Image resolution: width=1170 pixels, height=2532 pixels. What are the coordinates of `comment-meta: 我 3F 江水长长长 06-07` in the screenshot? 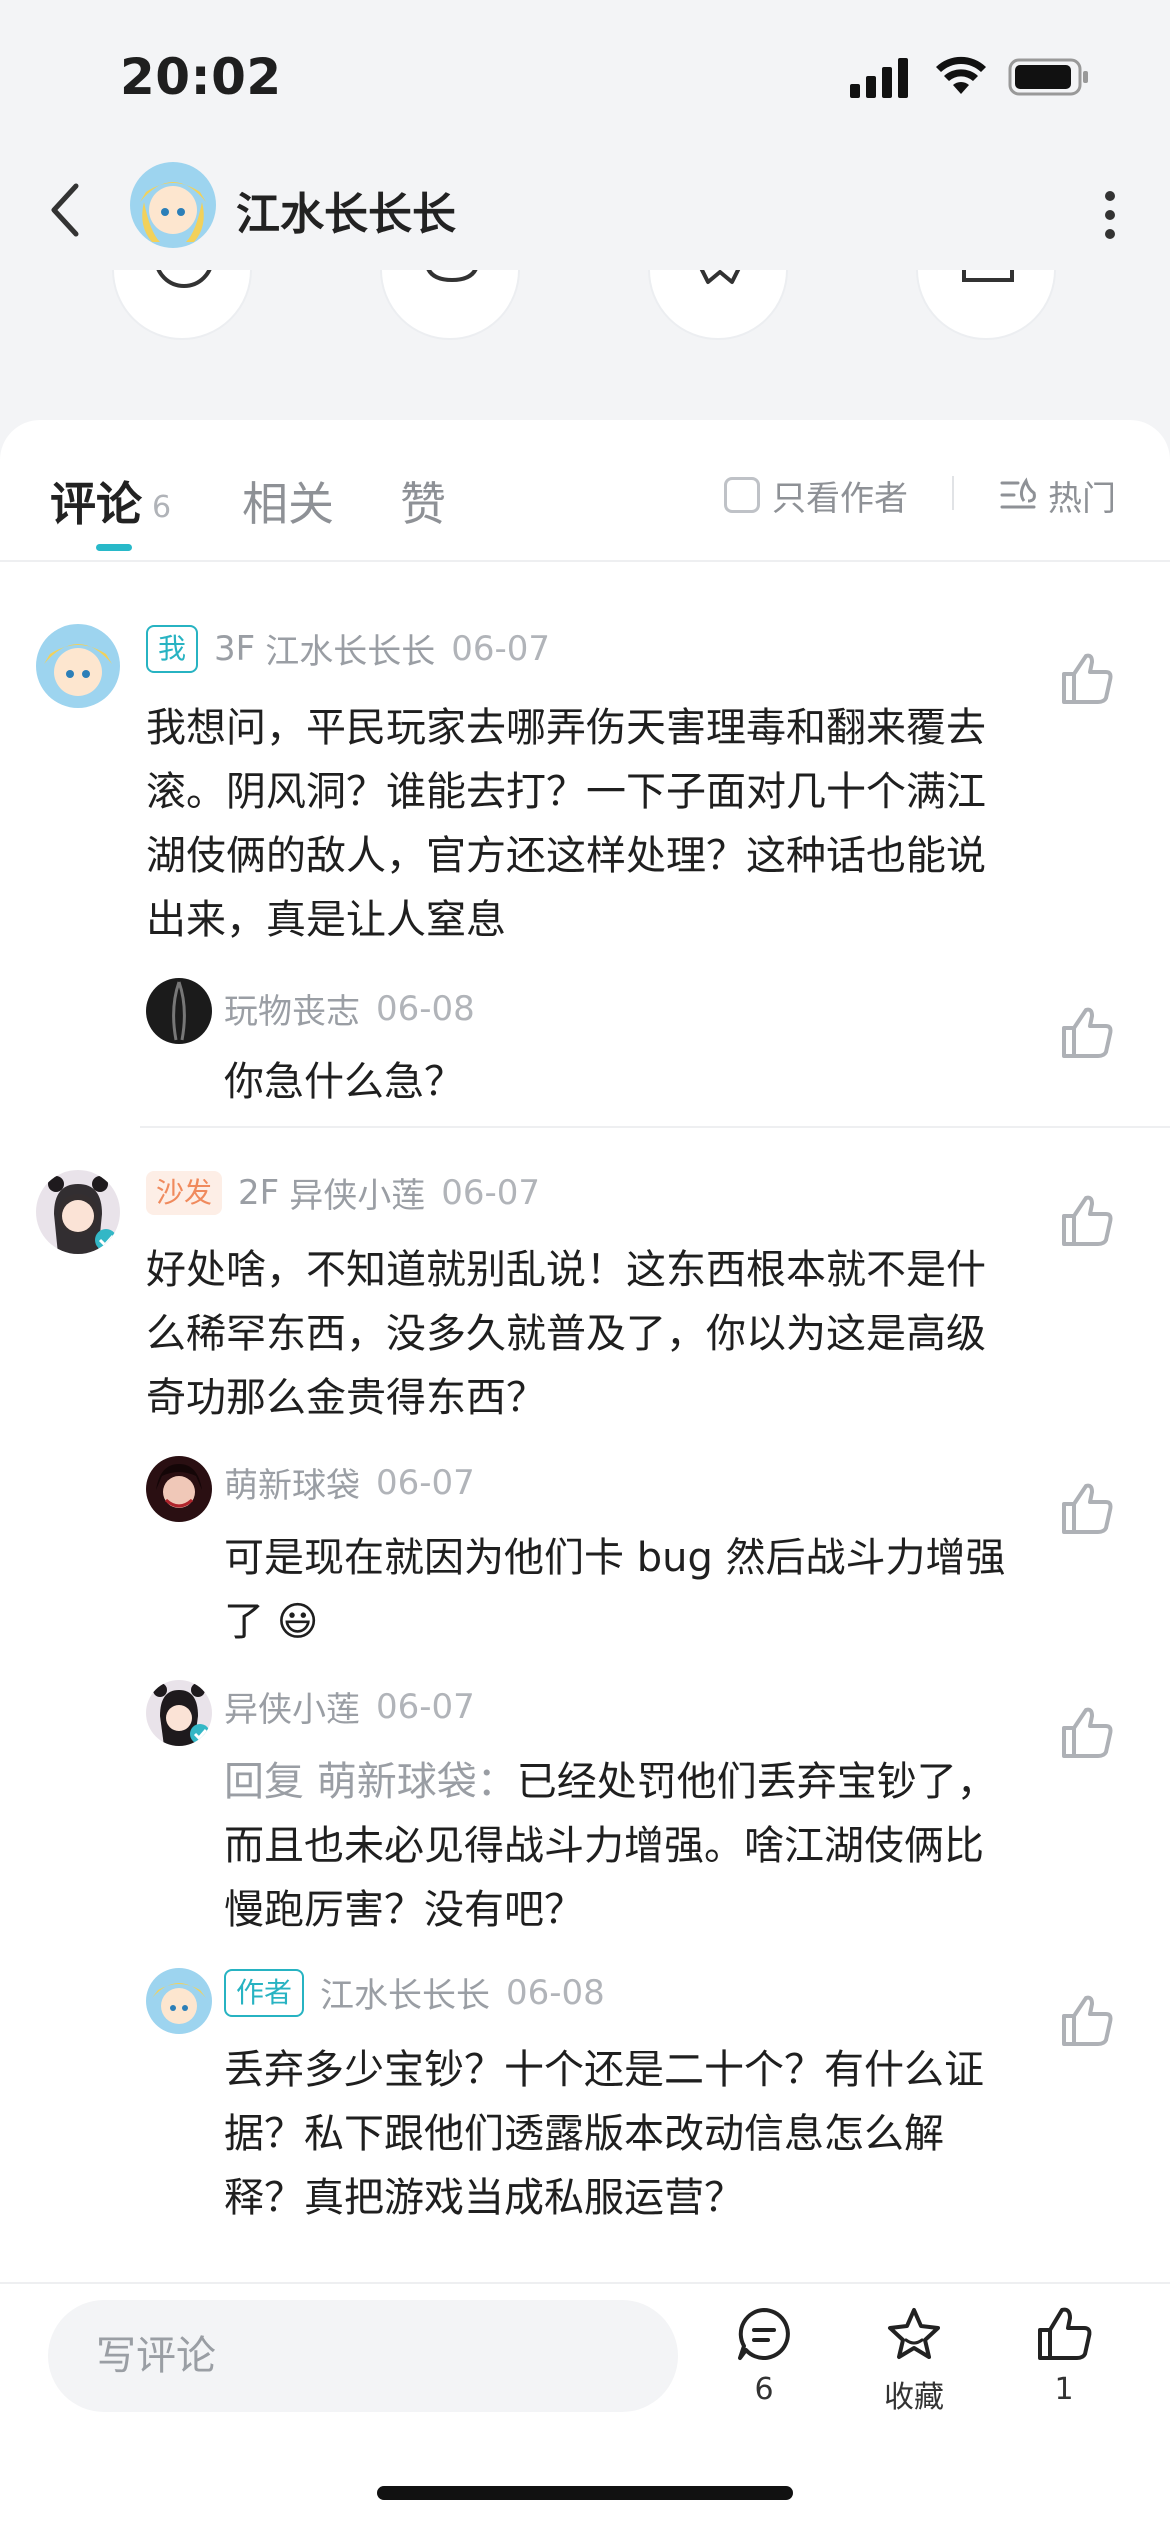 It's located at (348, 648).